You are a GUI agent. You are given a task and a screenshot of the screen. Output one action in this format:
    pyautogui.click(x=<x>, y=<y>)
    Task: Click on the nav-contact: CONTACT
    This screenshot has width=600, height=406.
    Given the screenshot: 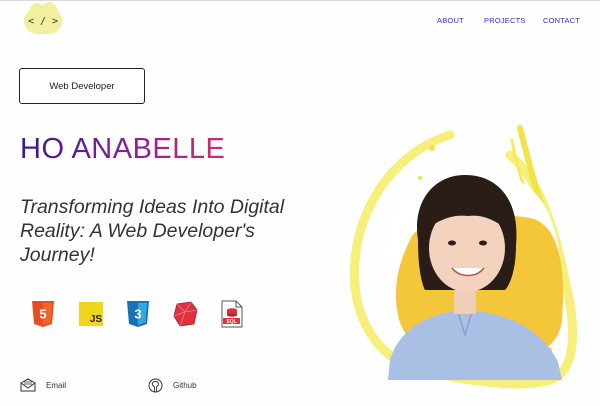 What is the action you would take?
    pyautogui.click(x=561, y=20)
    